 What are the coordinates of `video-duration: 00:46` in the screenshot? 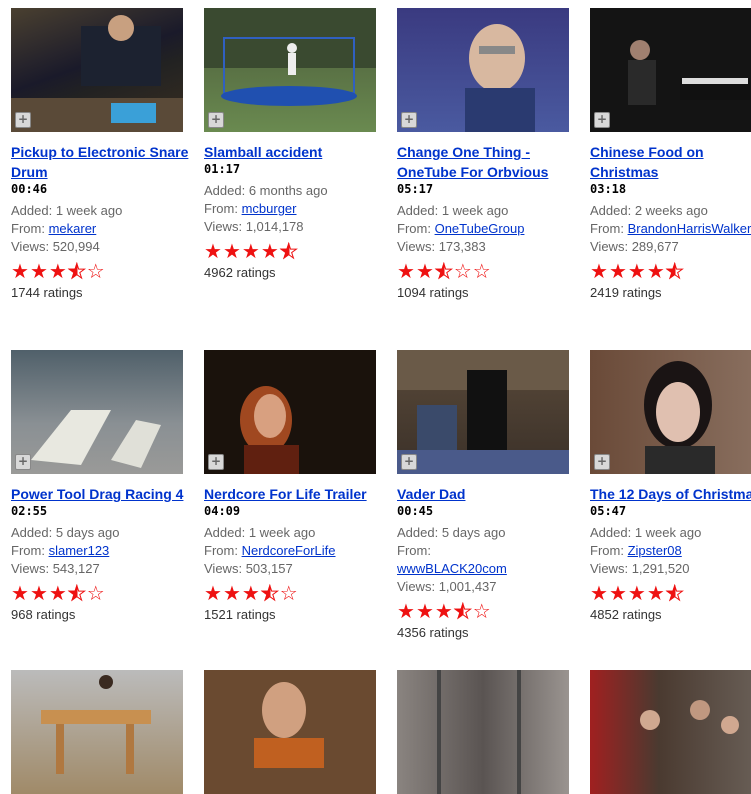 It's located at (29, 189).